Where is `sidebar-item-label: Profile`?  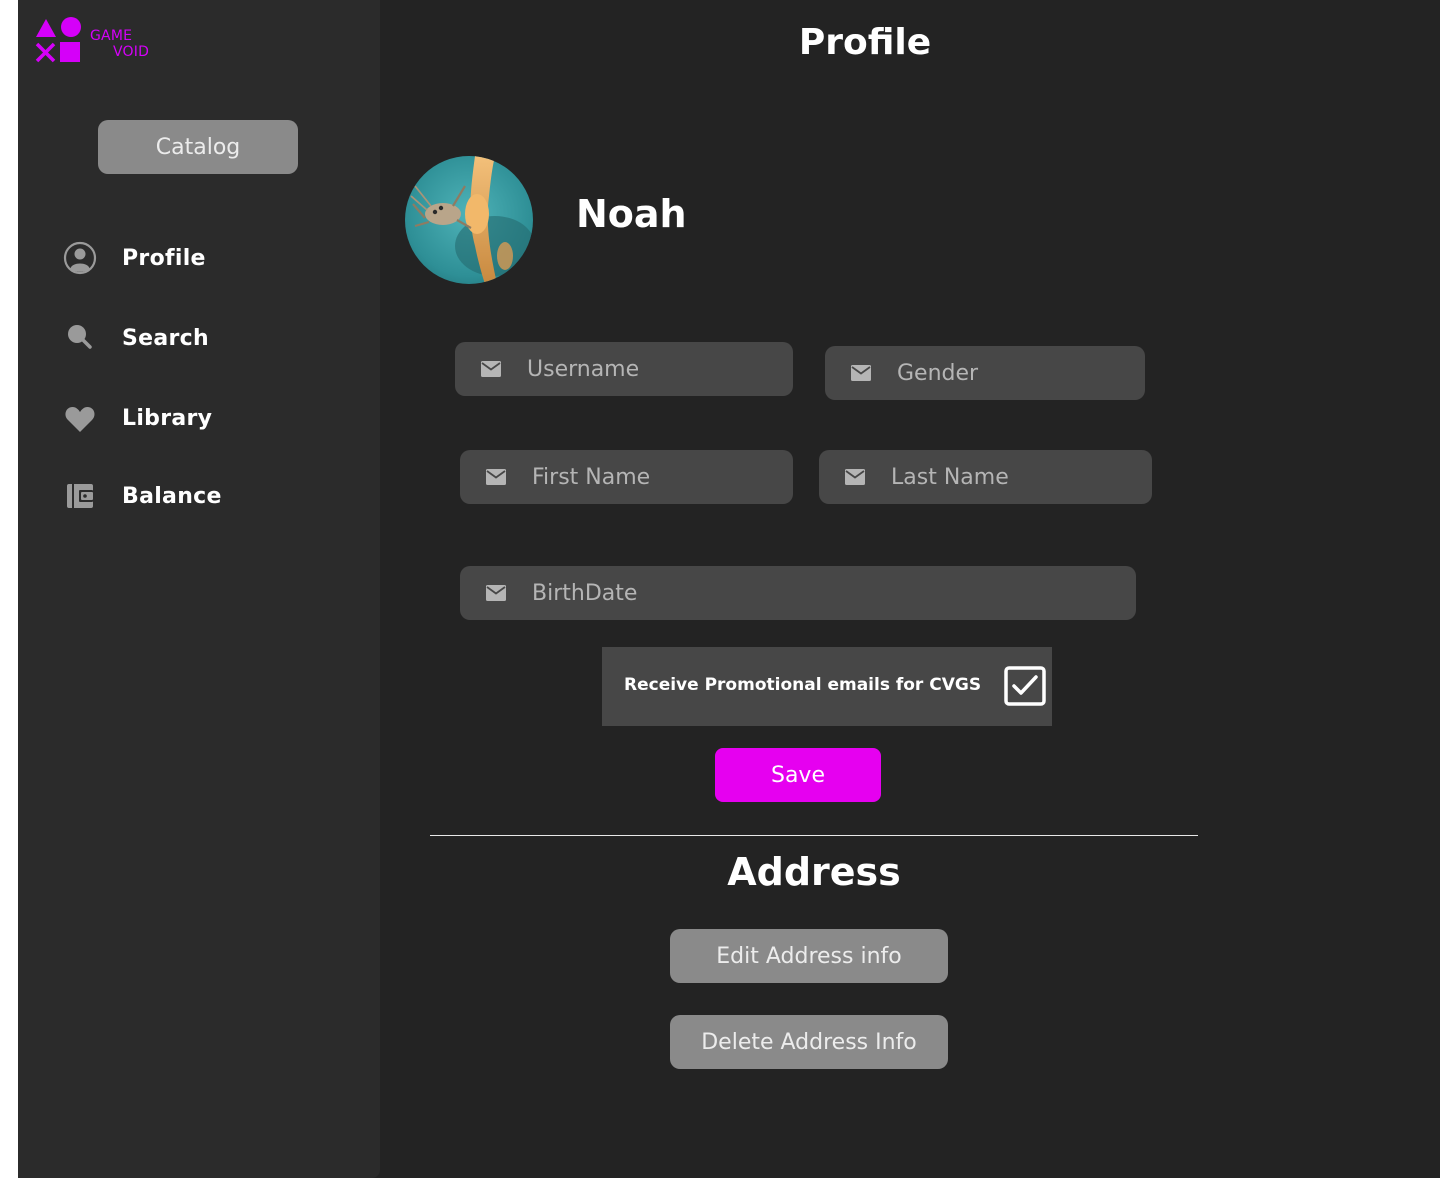
sidebar-item-label: Profile is located at coordinates (164, 258).